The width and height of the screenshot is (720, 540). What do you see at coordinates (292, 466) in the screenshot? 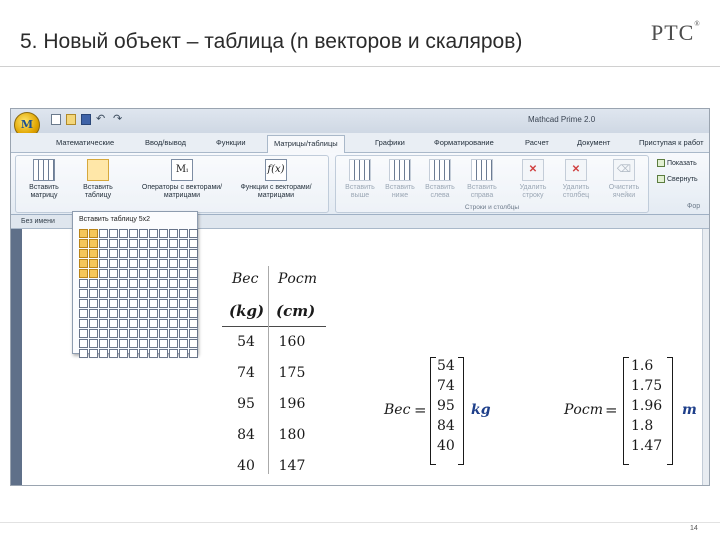
I see `table-cell-height: 147` at bounding box center [292, 466].